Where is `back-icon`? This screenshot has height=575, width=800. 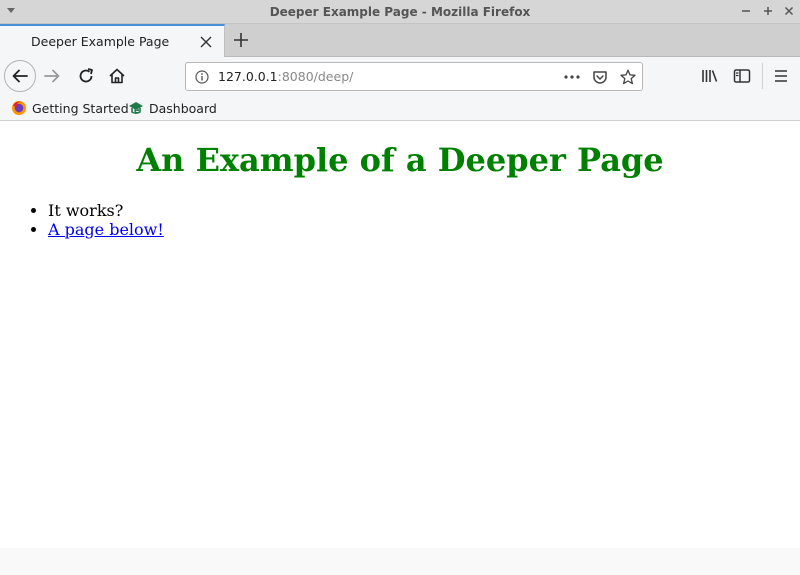
back-icon is located at coordinates (20, 76).